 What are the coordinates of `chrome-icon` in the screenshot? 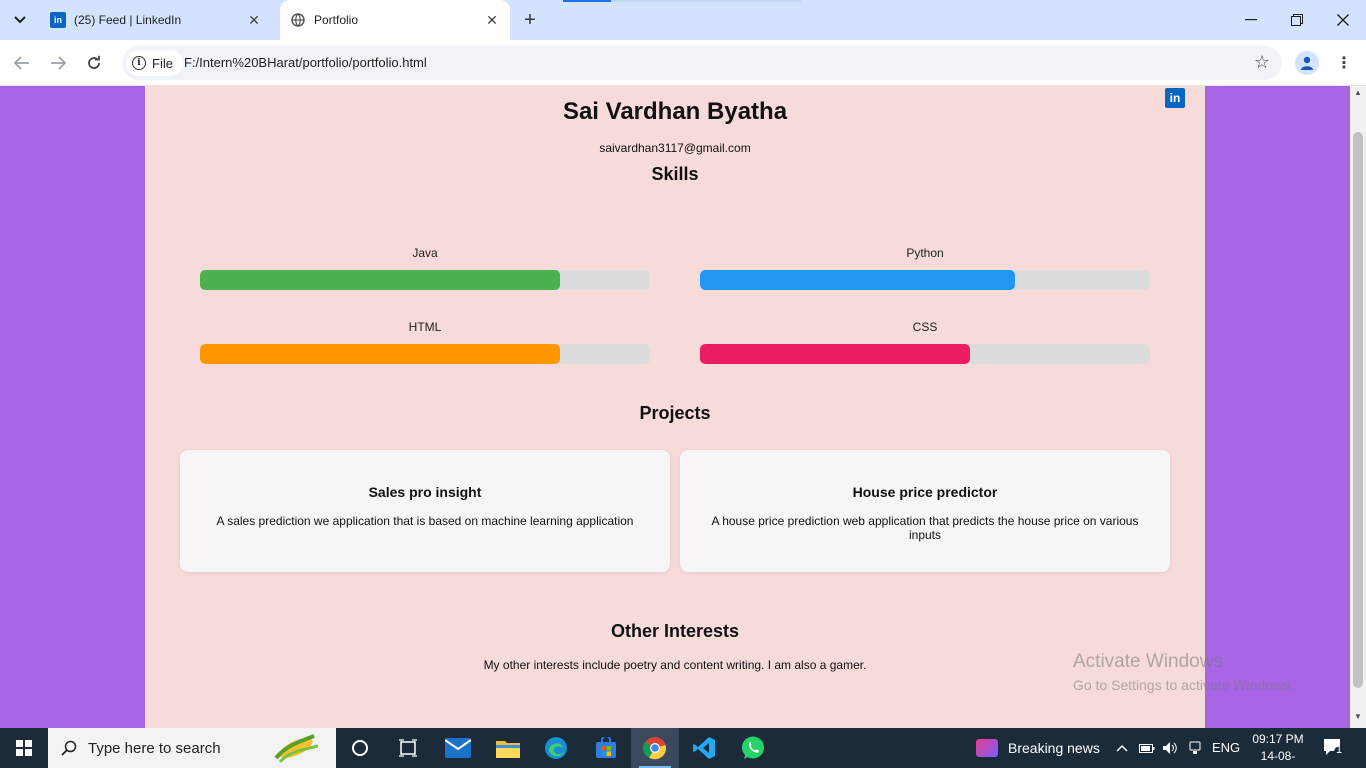 It's located at (655, 748).